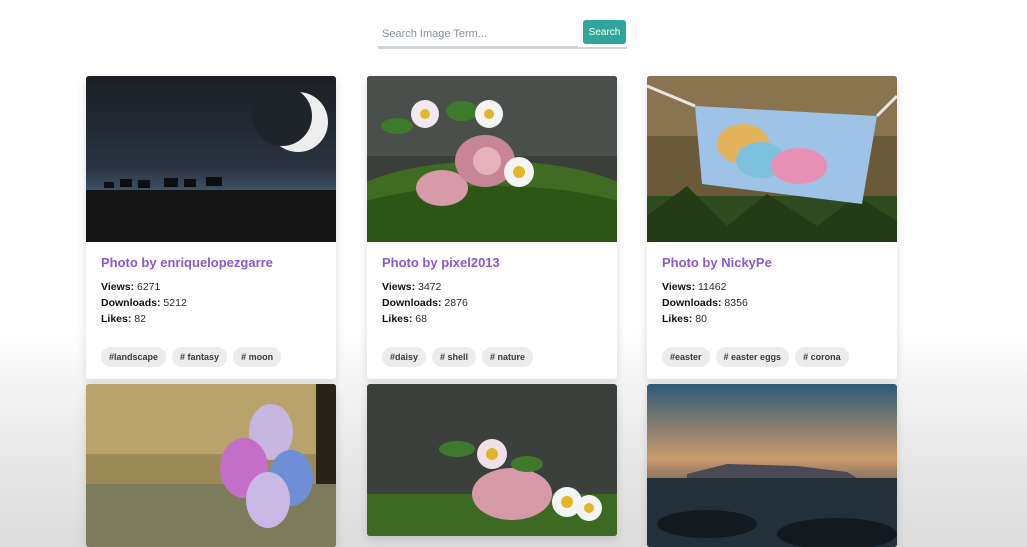 The width and height of the screenshot is (1027, 547). I want to click on tag: # easter eggs, so click(752, 357).